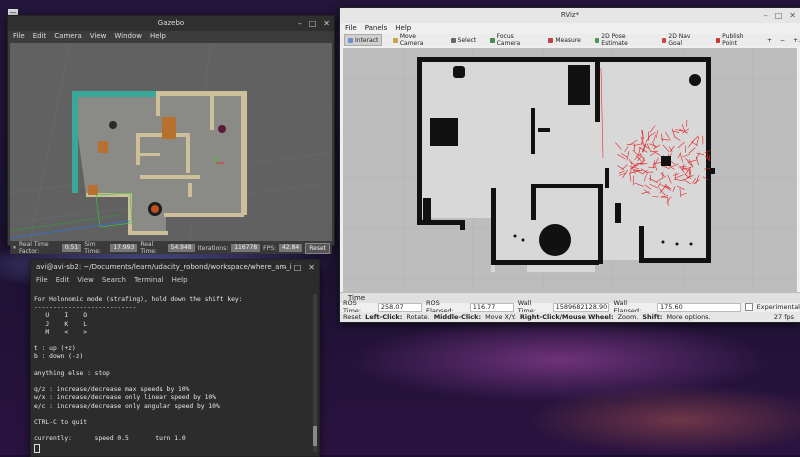 The width and height of the screenshot is (800, 457). I want to click on scrollbar-thumb, so click(315, 436).